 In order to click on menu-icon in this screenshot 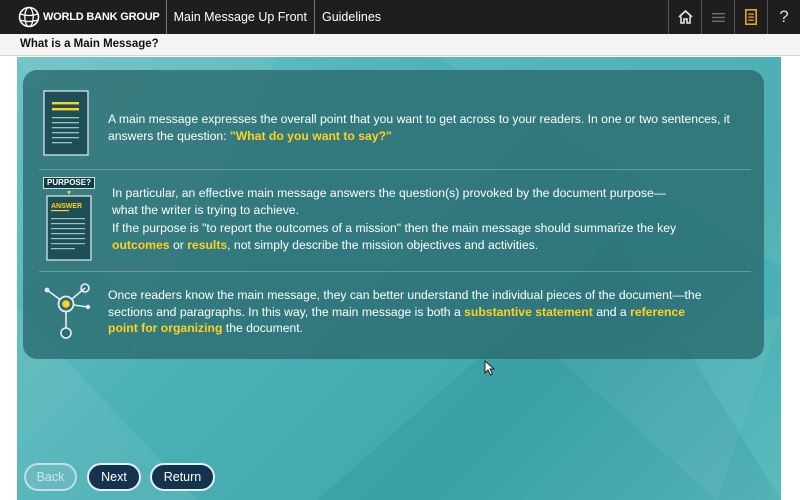, I will do `click(718, 17)`.